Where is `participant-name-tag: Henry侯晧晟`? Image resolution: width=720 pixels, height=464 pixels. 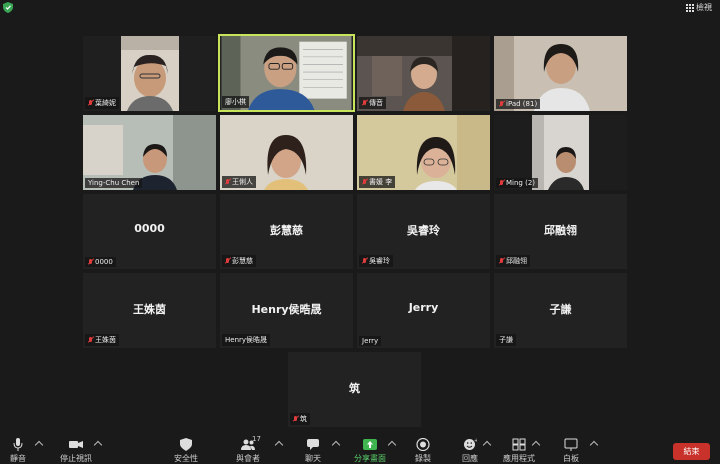
participant-name-tag: Henry侯晧晟 is located at coordinates (246, 340).